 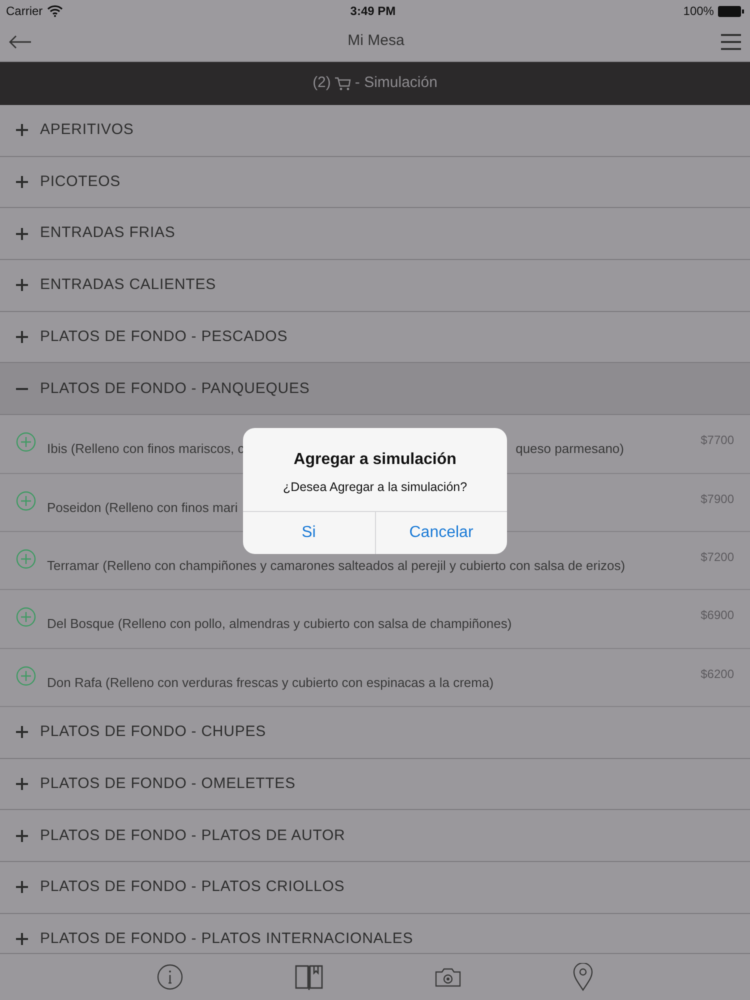 What do you see at coordinates (170, 977) in the screenshot?
I see `info-icon` at bounding box center [170, 977].